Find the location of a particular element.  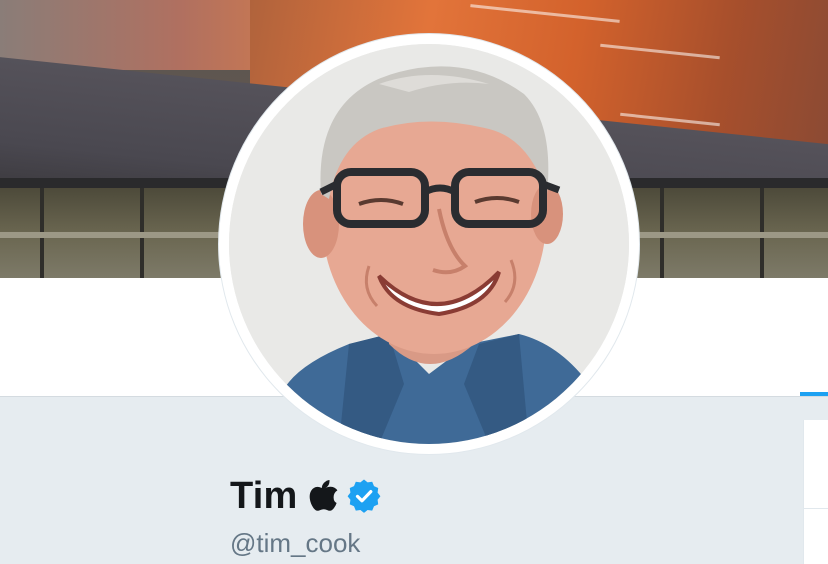

side-card is located at coordinates (815, 492).